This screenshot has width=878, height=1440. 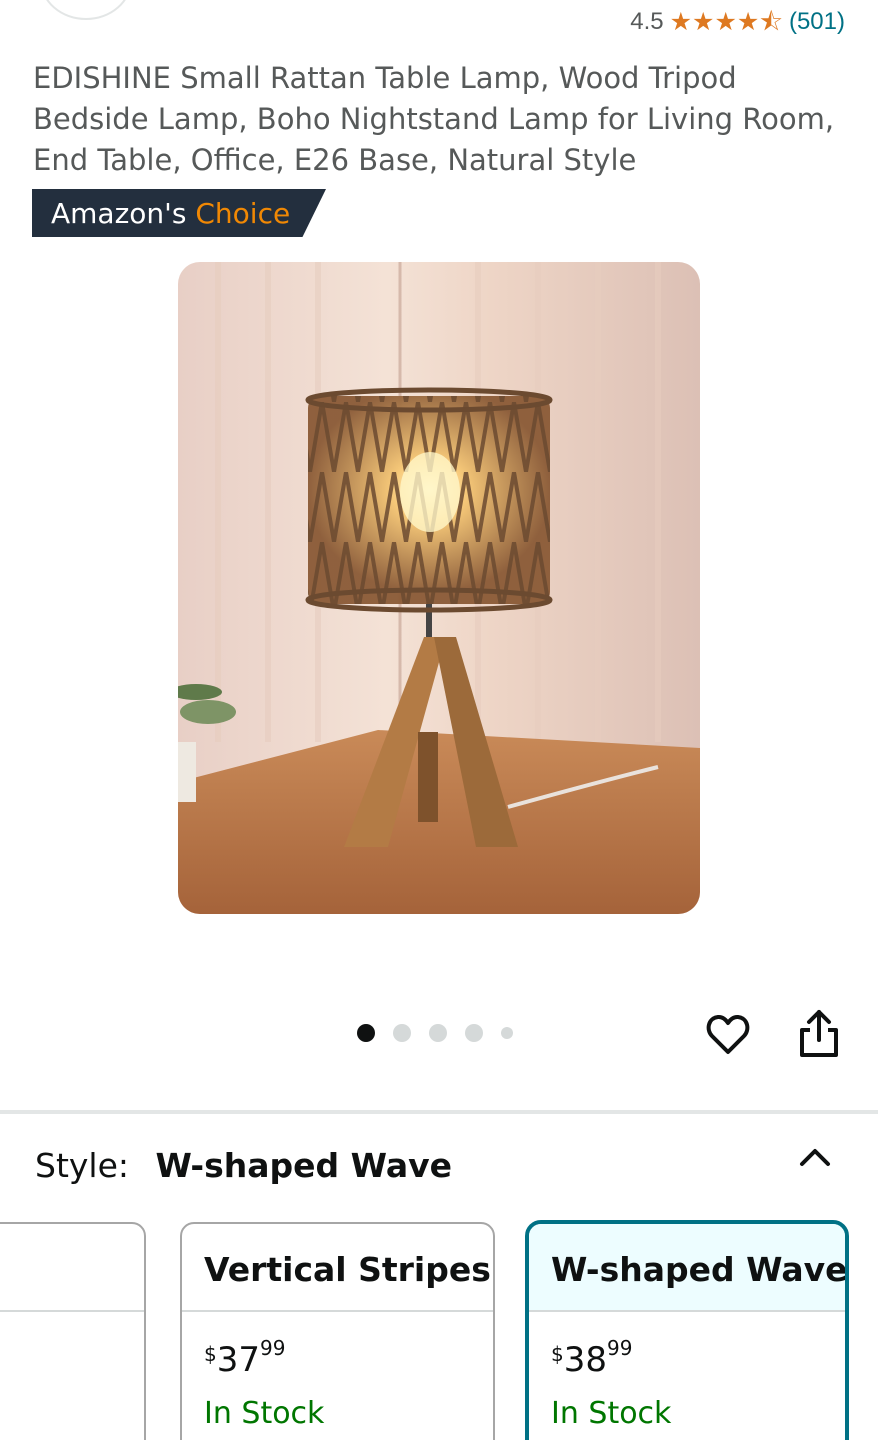 I want to click on style-option-name: W-shaped Wave, so click(x=687, y=1268).